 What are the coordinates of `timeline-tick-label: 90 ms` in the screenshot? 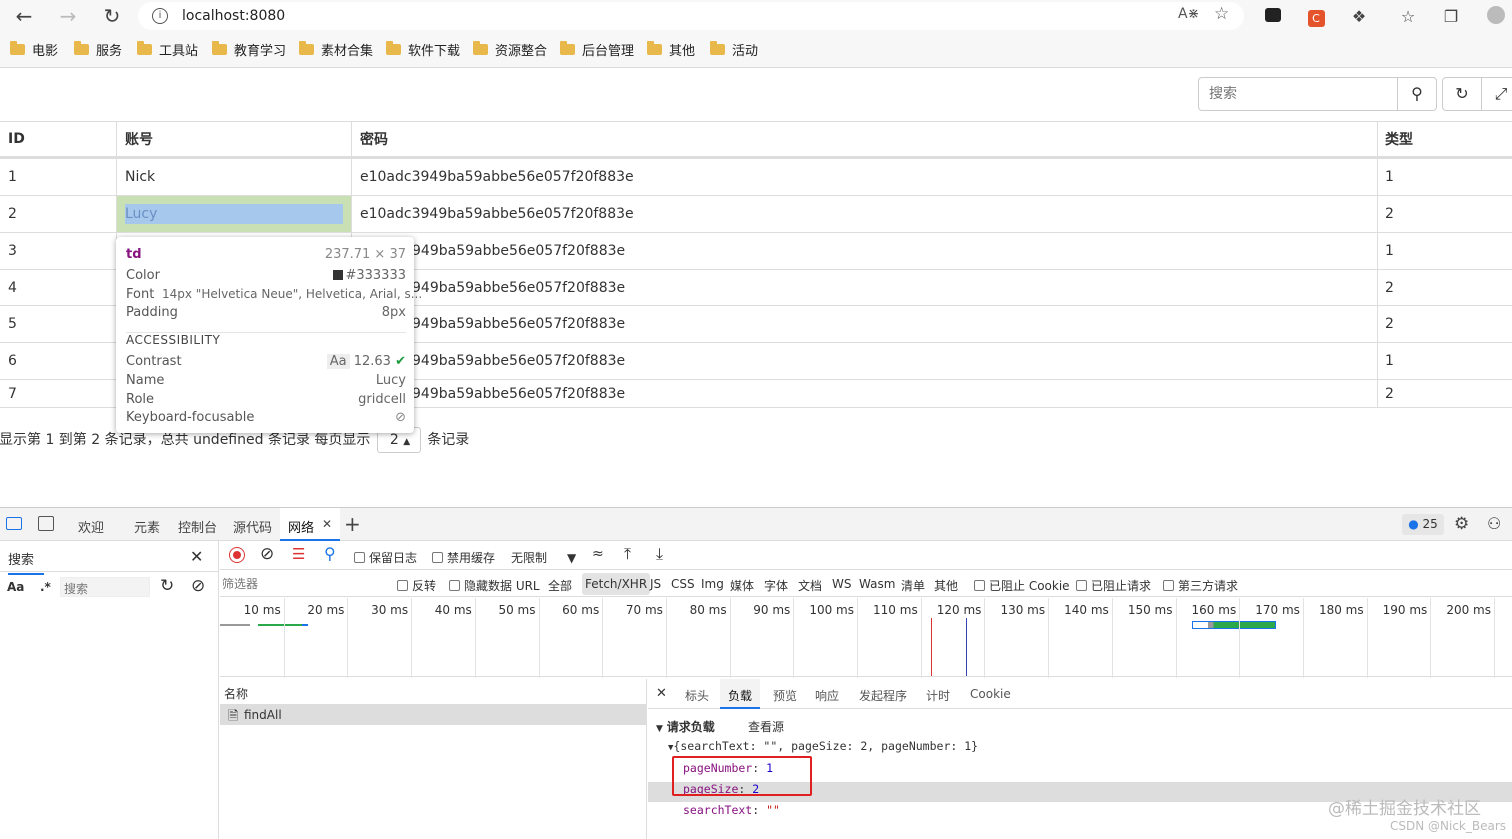 It's located at (772, 610).